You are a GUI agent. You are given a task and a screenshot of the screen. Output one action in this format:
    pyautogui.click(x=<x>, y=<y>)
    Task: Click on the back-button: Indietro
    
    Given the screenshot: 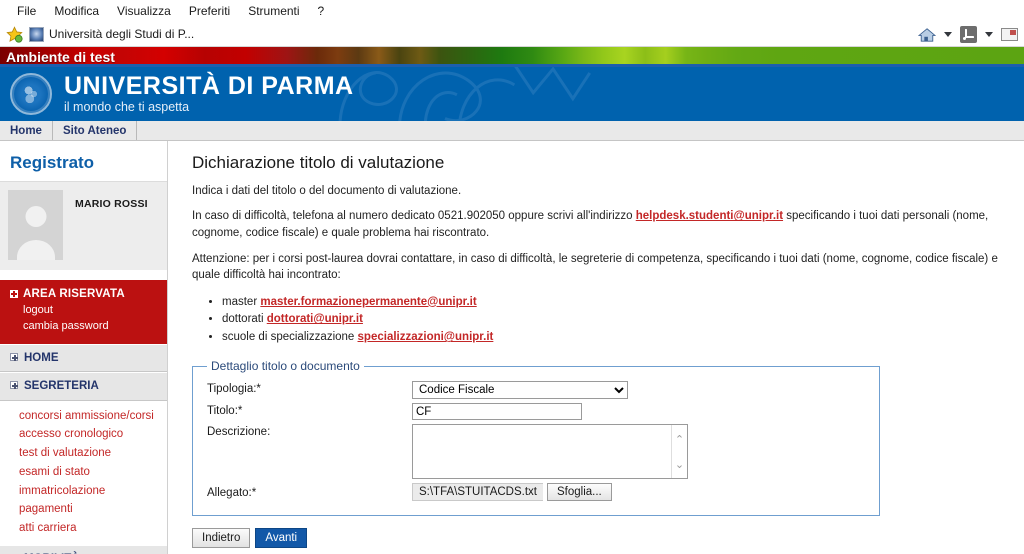 What is the action you would take?
    pyautogui.click(x=221, y=538)
    